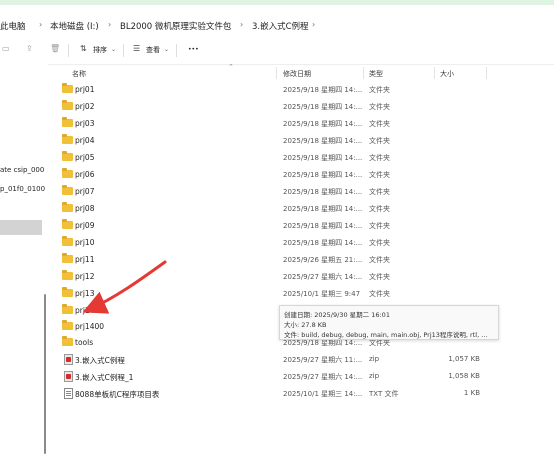 This screenshot has height=454, width=554. What do you see at coordinates (124, 287) in the screenshot?
I see `annotation-arrow` at bounding box center [124, 287].